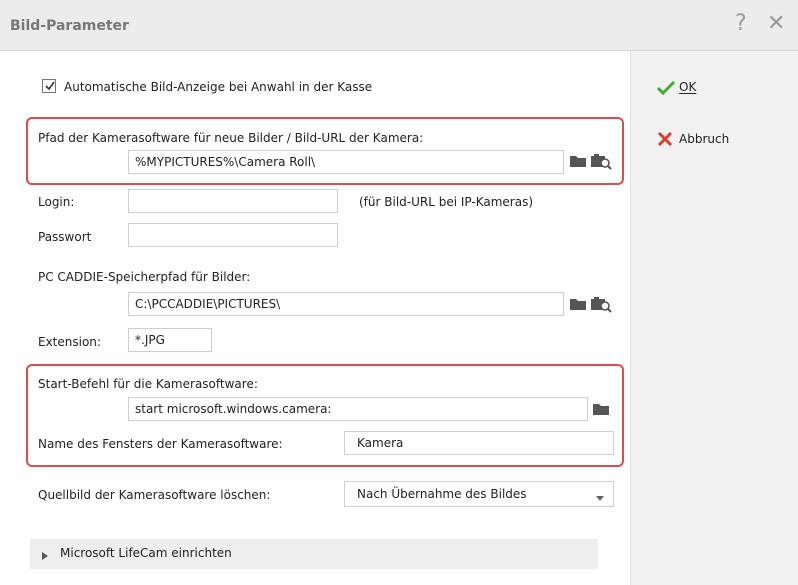 The width and height of the screenshot is (798, 585). Describe the element at coordinates (69, 26) in the screenshot. I see `window-title: Bild-Parameter` at that location.